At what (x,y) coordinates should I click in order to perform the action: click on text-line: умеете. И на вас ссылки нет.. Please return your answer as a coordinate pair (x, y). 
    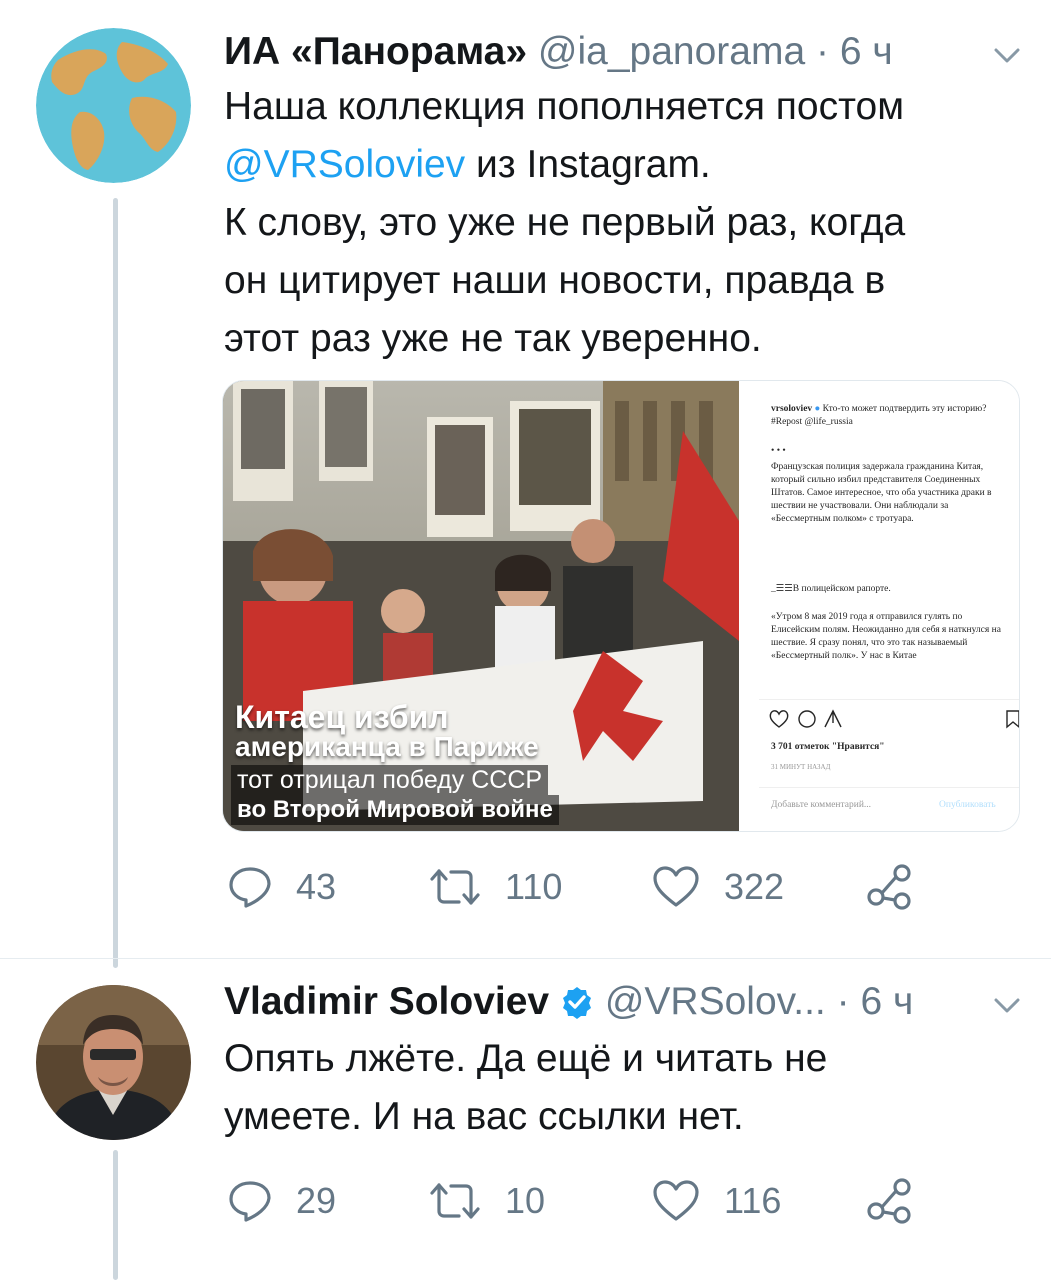
    Looking at the image, I should click on (484, 1116).